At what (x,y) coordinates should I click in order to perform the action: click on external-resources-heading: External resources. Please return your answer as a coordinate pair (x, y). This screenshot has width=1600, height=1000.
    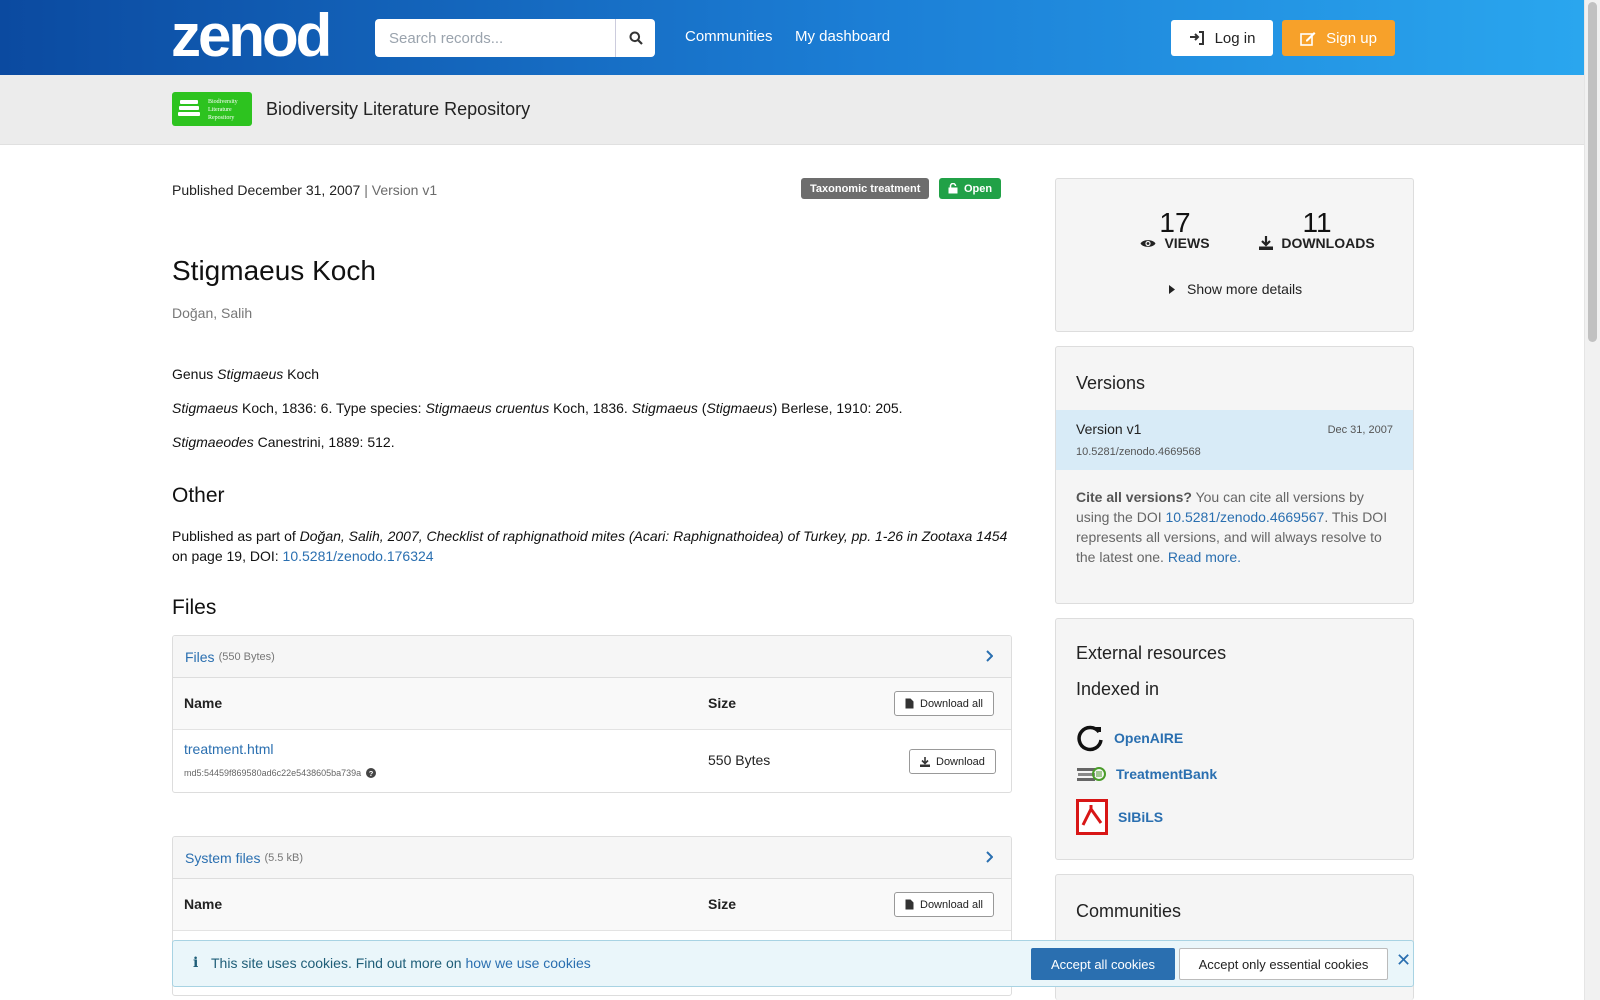
    Looking at the image, I should click on (1151, 653).